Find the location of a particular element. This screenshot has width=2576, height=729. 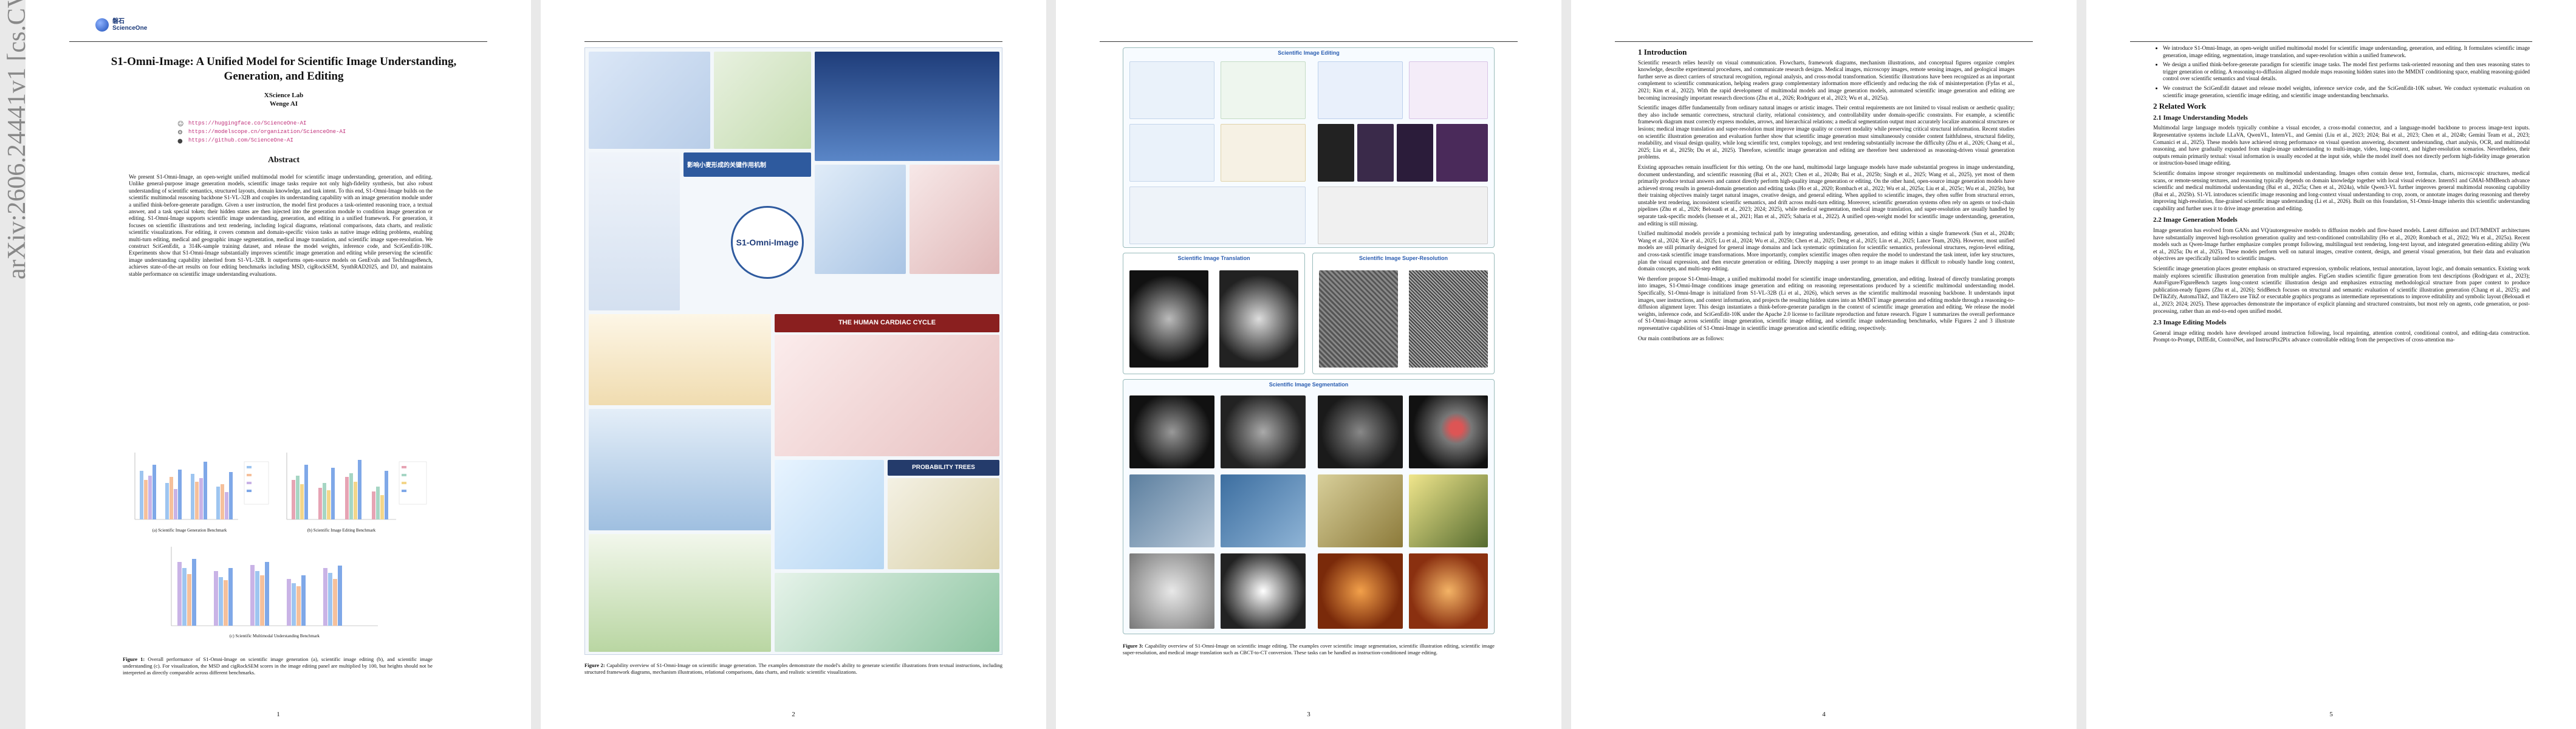

panel-sr-title: Scientific Image Super-Resolution is located at coordinates (1403, 258).